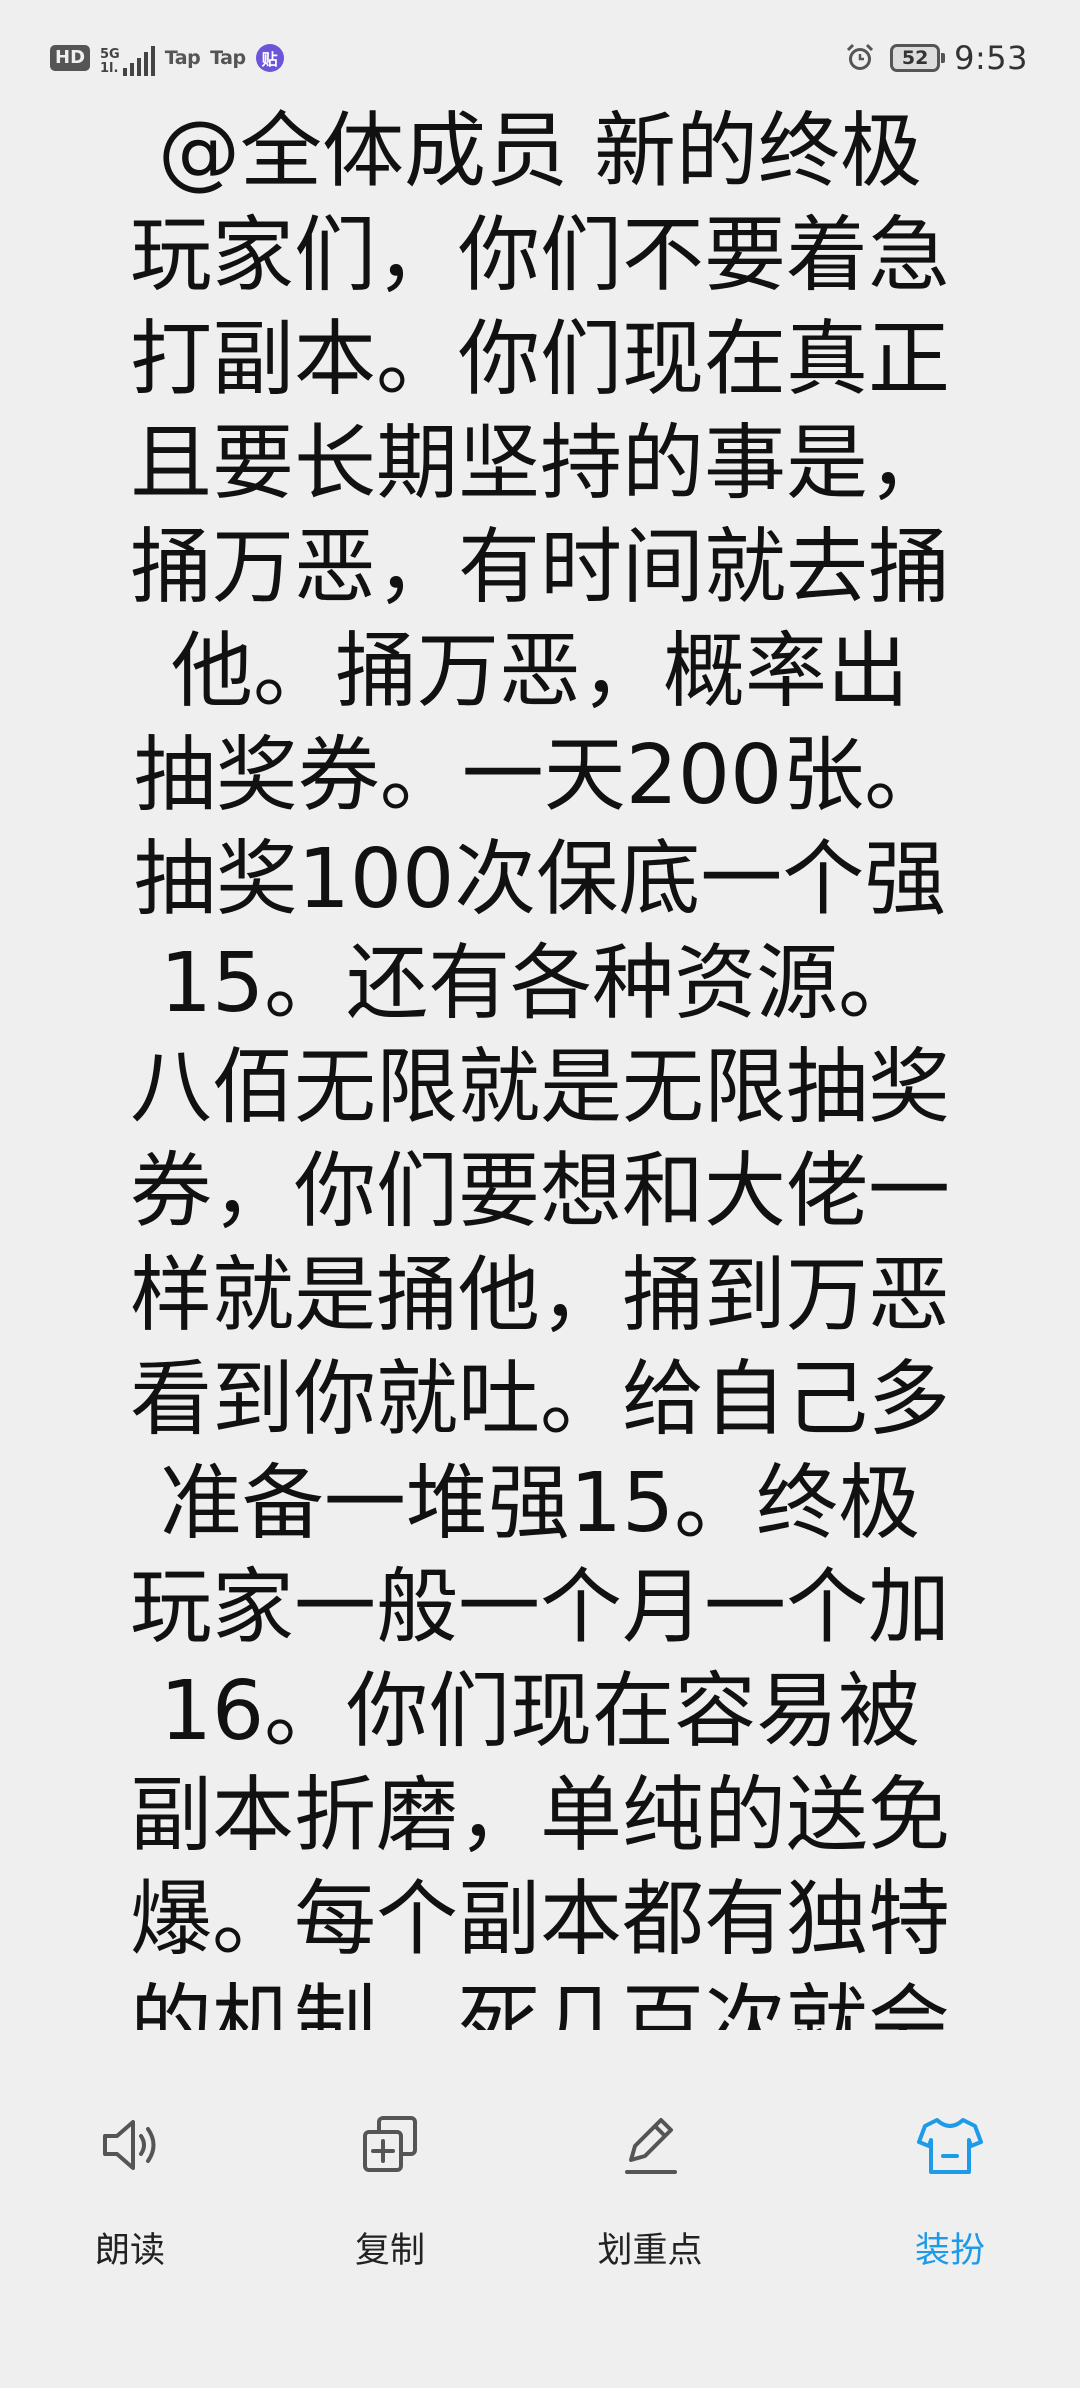 The width and height of the screenshot is (1080, 2388). Describe the element at coordinates (182, 58) in the screenshot. I see `notification-taptap-1: Tap` at that location.